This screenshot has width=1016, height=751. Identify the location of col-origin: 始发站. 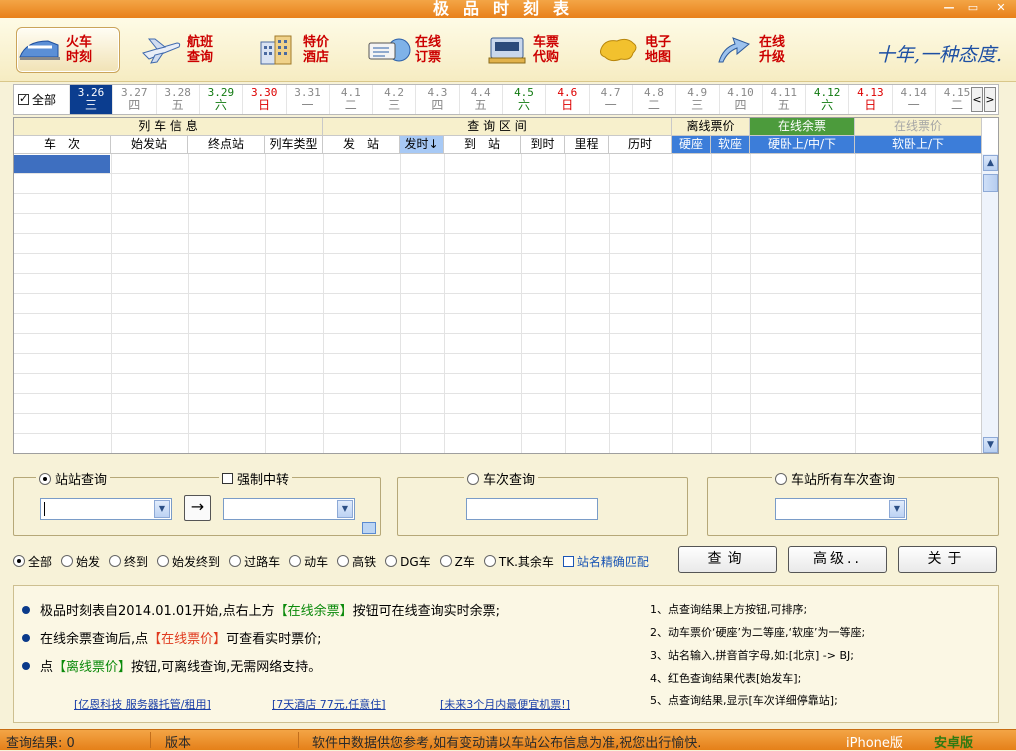
(149, 145).